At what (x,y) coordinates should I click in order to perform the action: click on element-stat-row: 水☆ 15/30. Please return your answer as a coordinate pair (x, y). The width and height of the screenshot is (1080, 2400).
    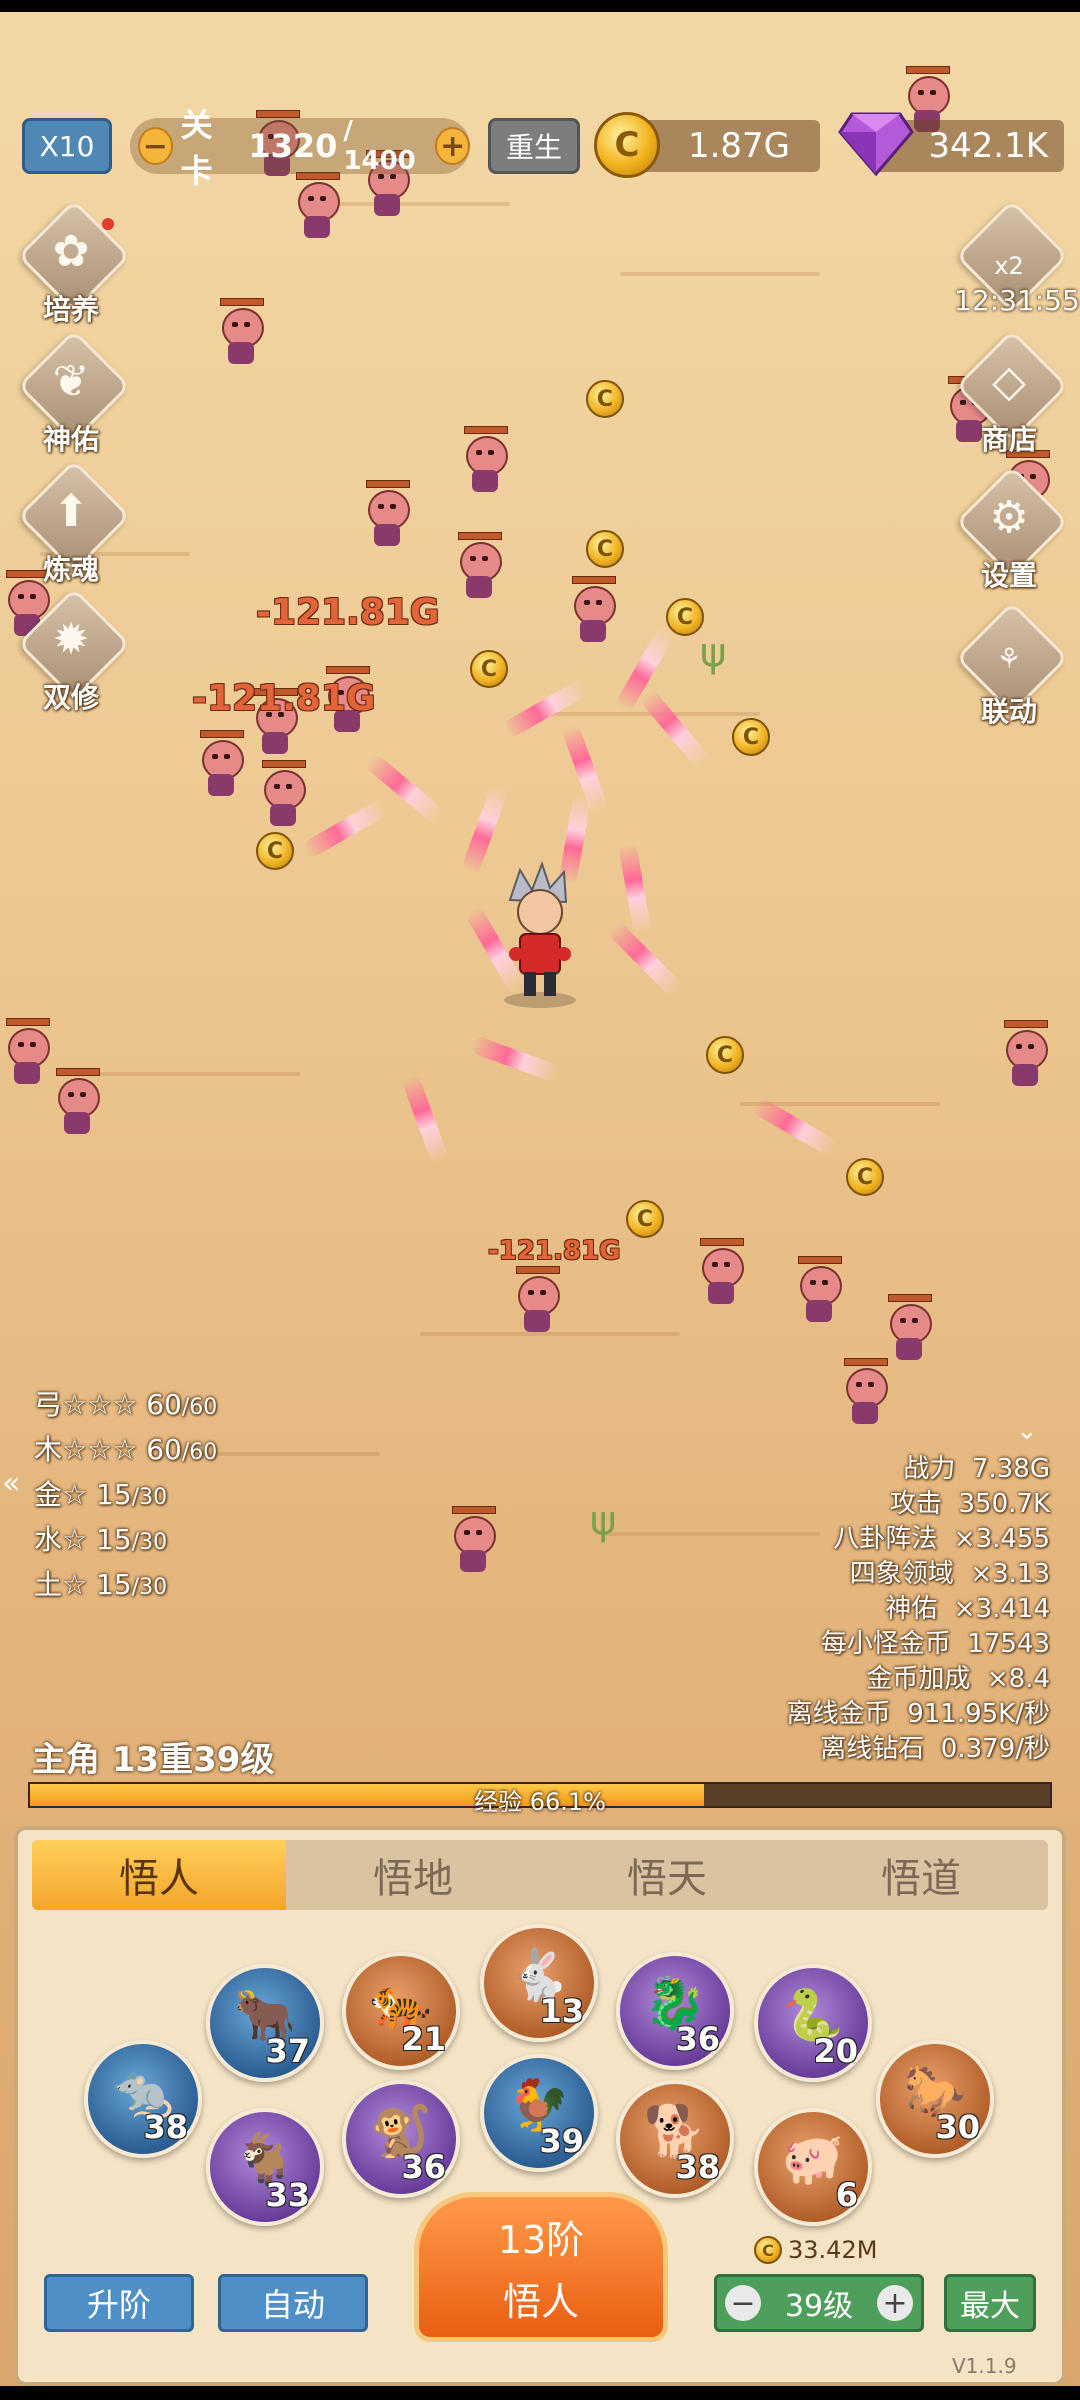
    Looking at the image, I should click on (101, 1539).